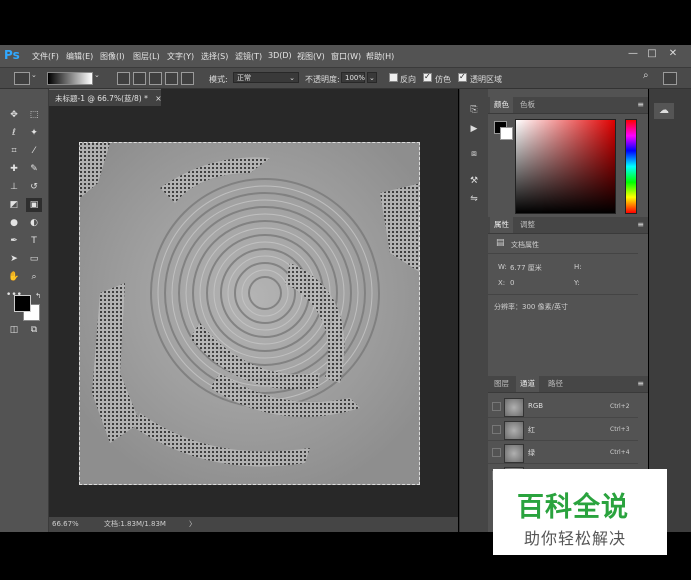 This screenshot has height=580, width=691. What do you see at coordinates (502, 283) in the screenshot?
I see `x-label: X:` at bounding box center [502, 283].